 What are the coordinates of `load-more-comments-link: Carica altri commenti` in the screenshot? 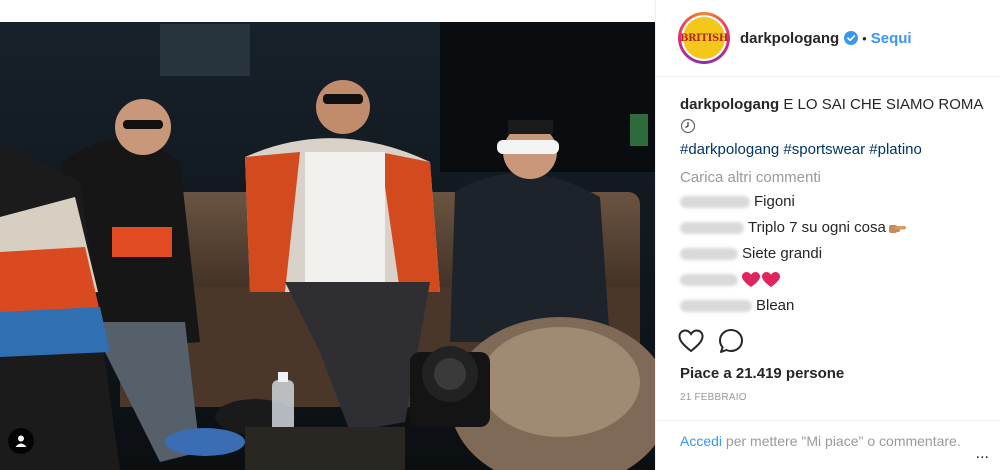 It's located at (832, 178).